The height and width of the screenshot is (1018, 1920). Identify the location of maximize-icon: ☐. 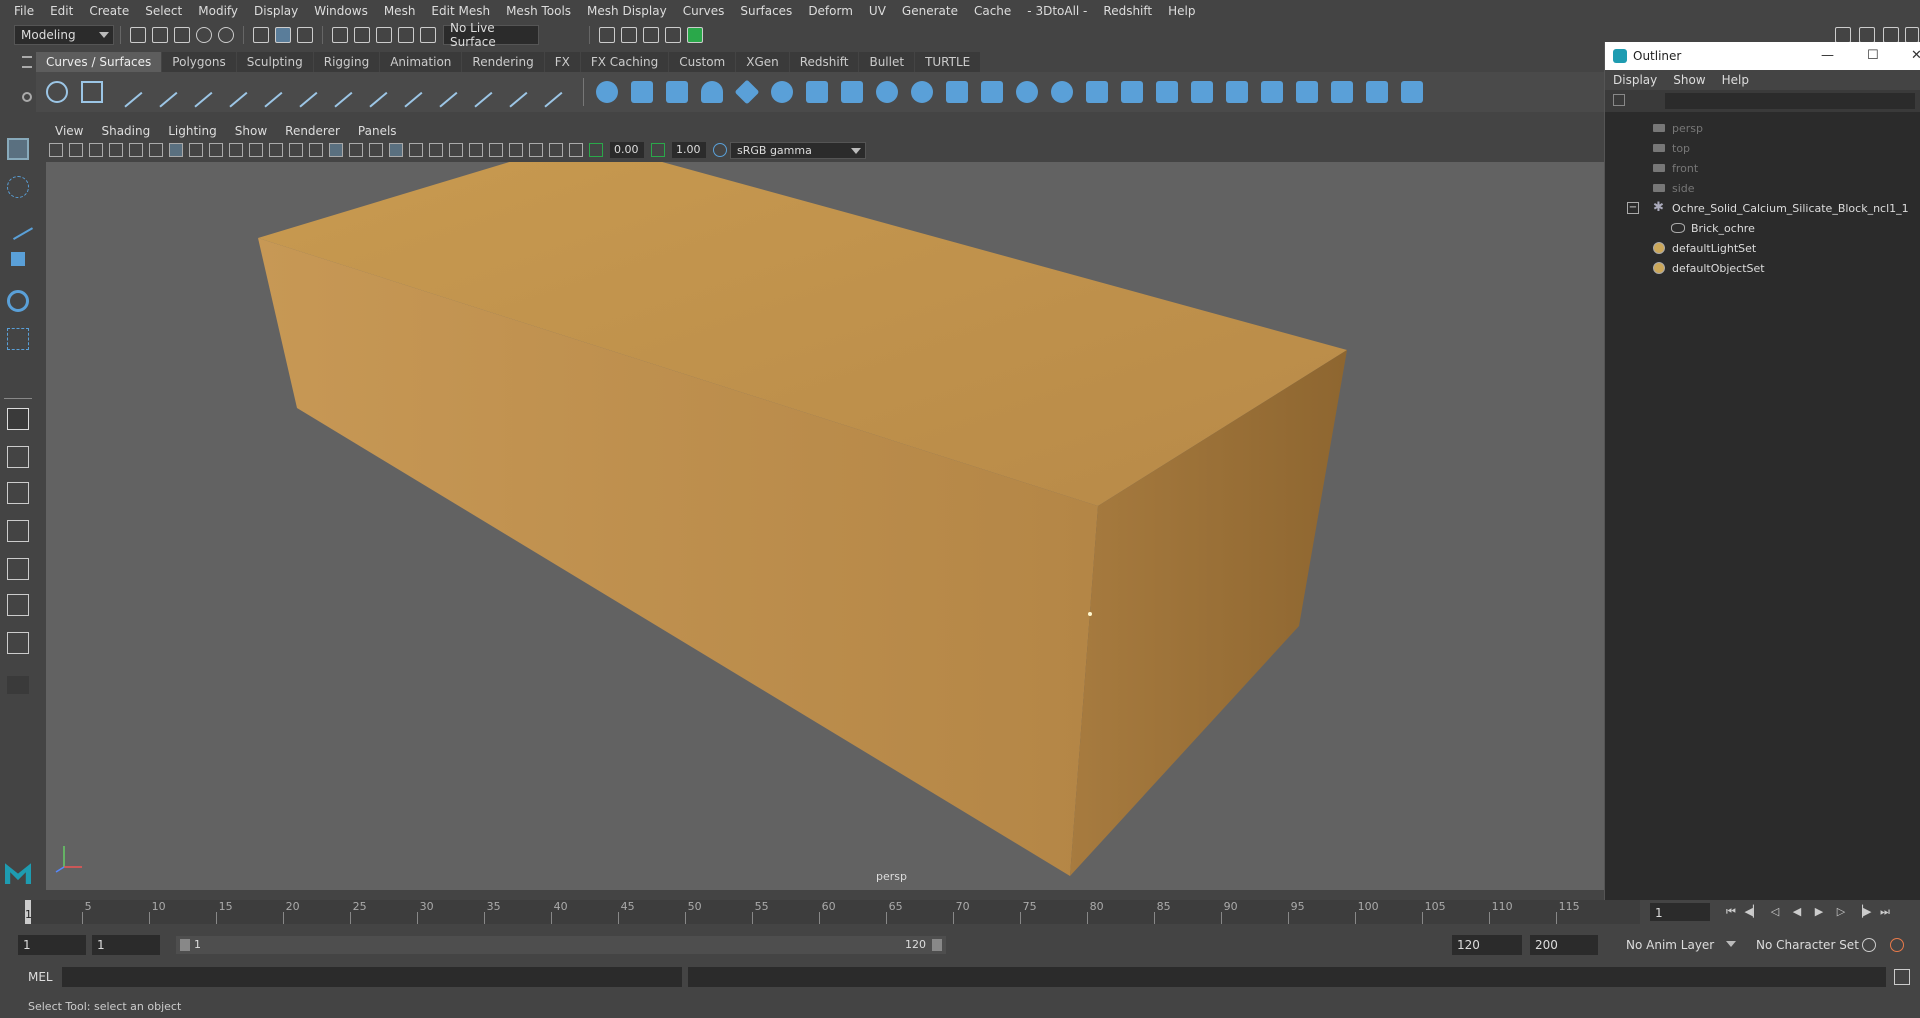
(1873, 55).